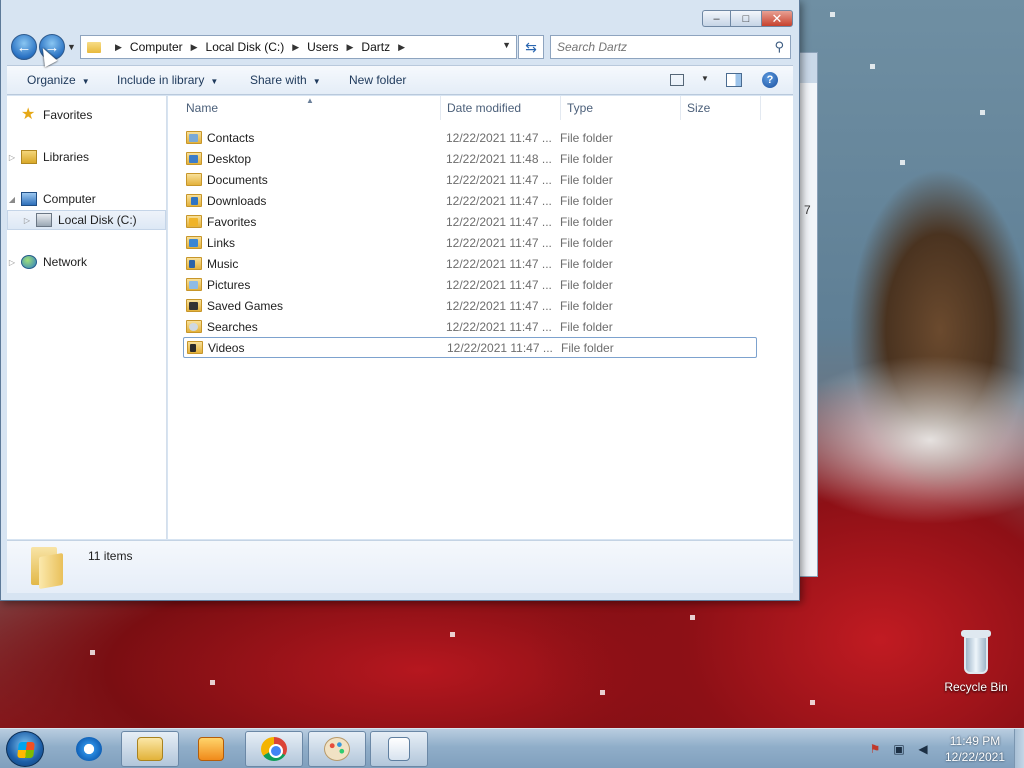 The width and height of the screenshot is (1024, 768). What do you see at coordinates (221, 242) in the screenshot?
I see `file-name: Links` at bounding box center [221, 242].